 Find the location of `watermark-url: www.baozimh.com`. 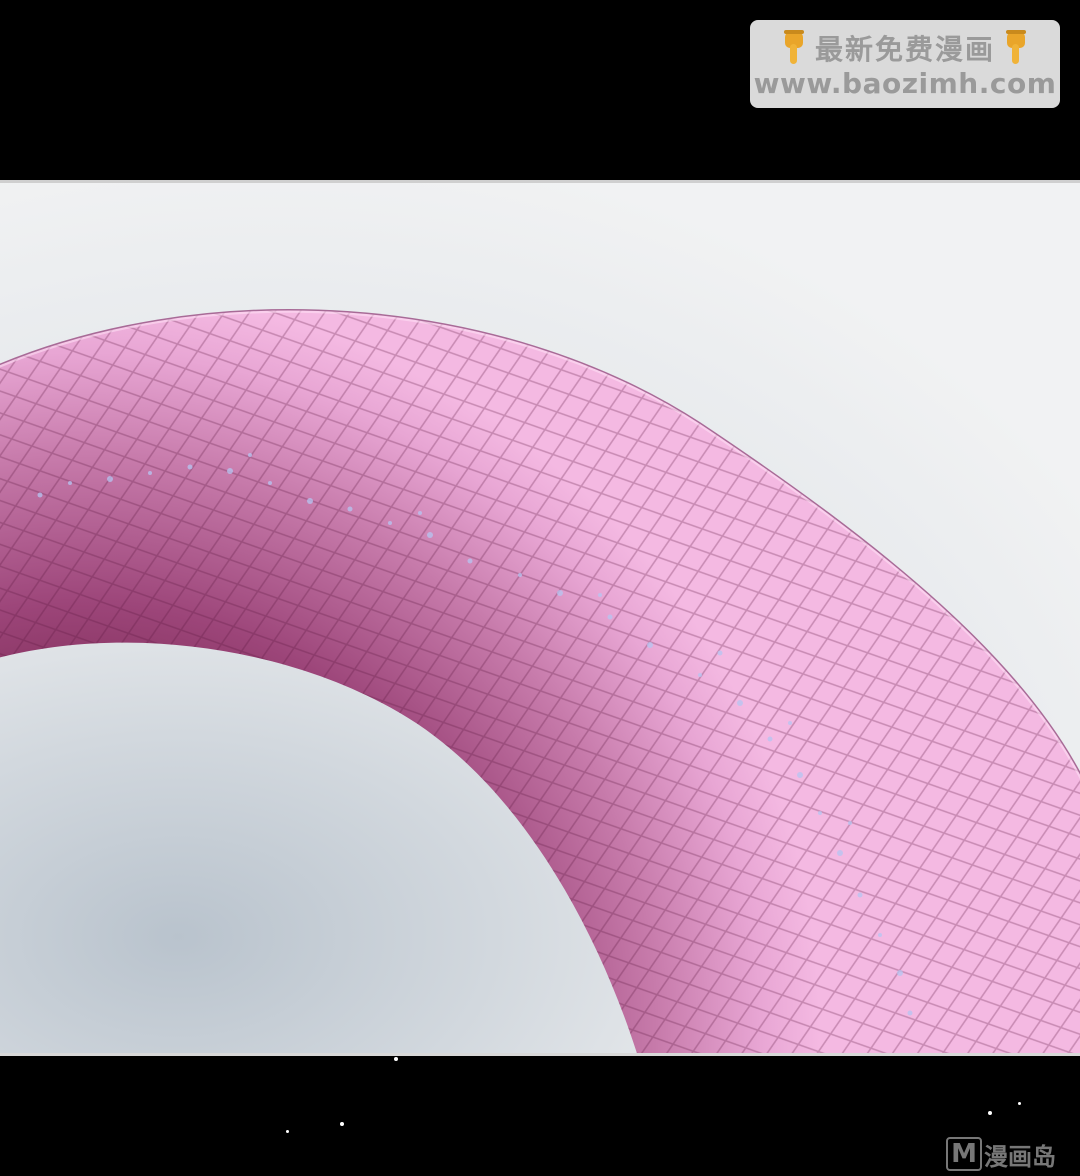

watermark-url: www.baozimh.com is located at coordinates (905, 83).